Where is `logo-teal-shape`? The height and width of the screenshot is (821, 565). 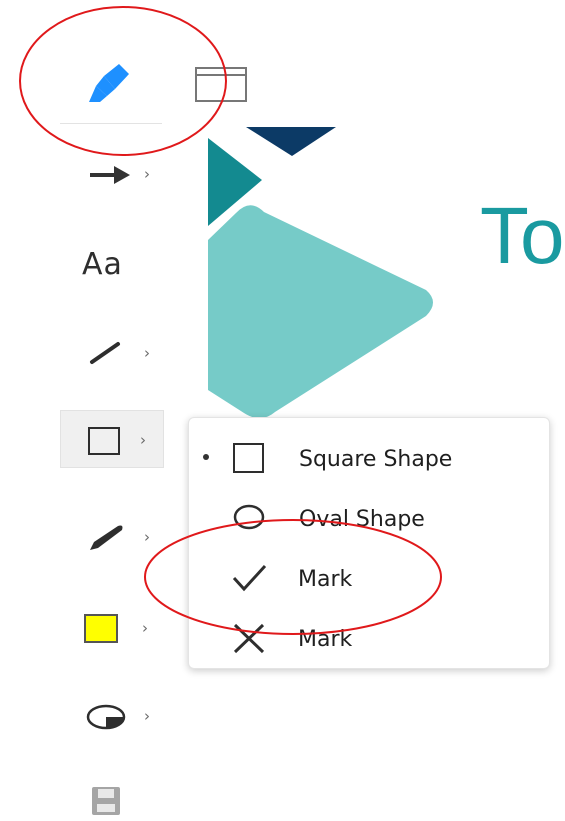
logo-teal-shape is located at coordinates (235, 182).